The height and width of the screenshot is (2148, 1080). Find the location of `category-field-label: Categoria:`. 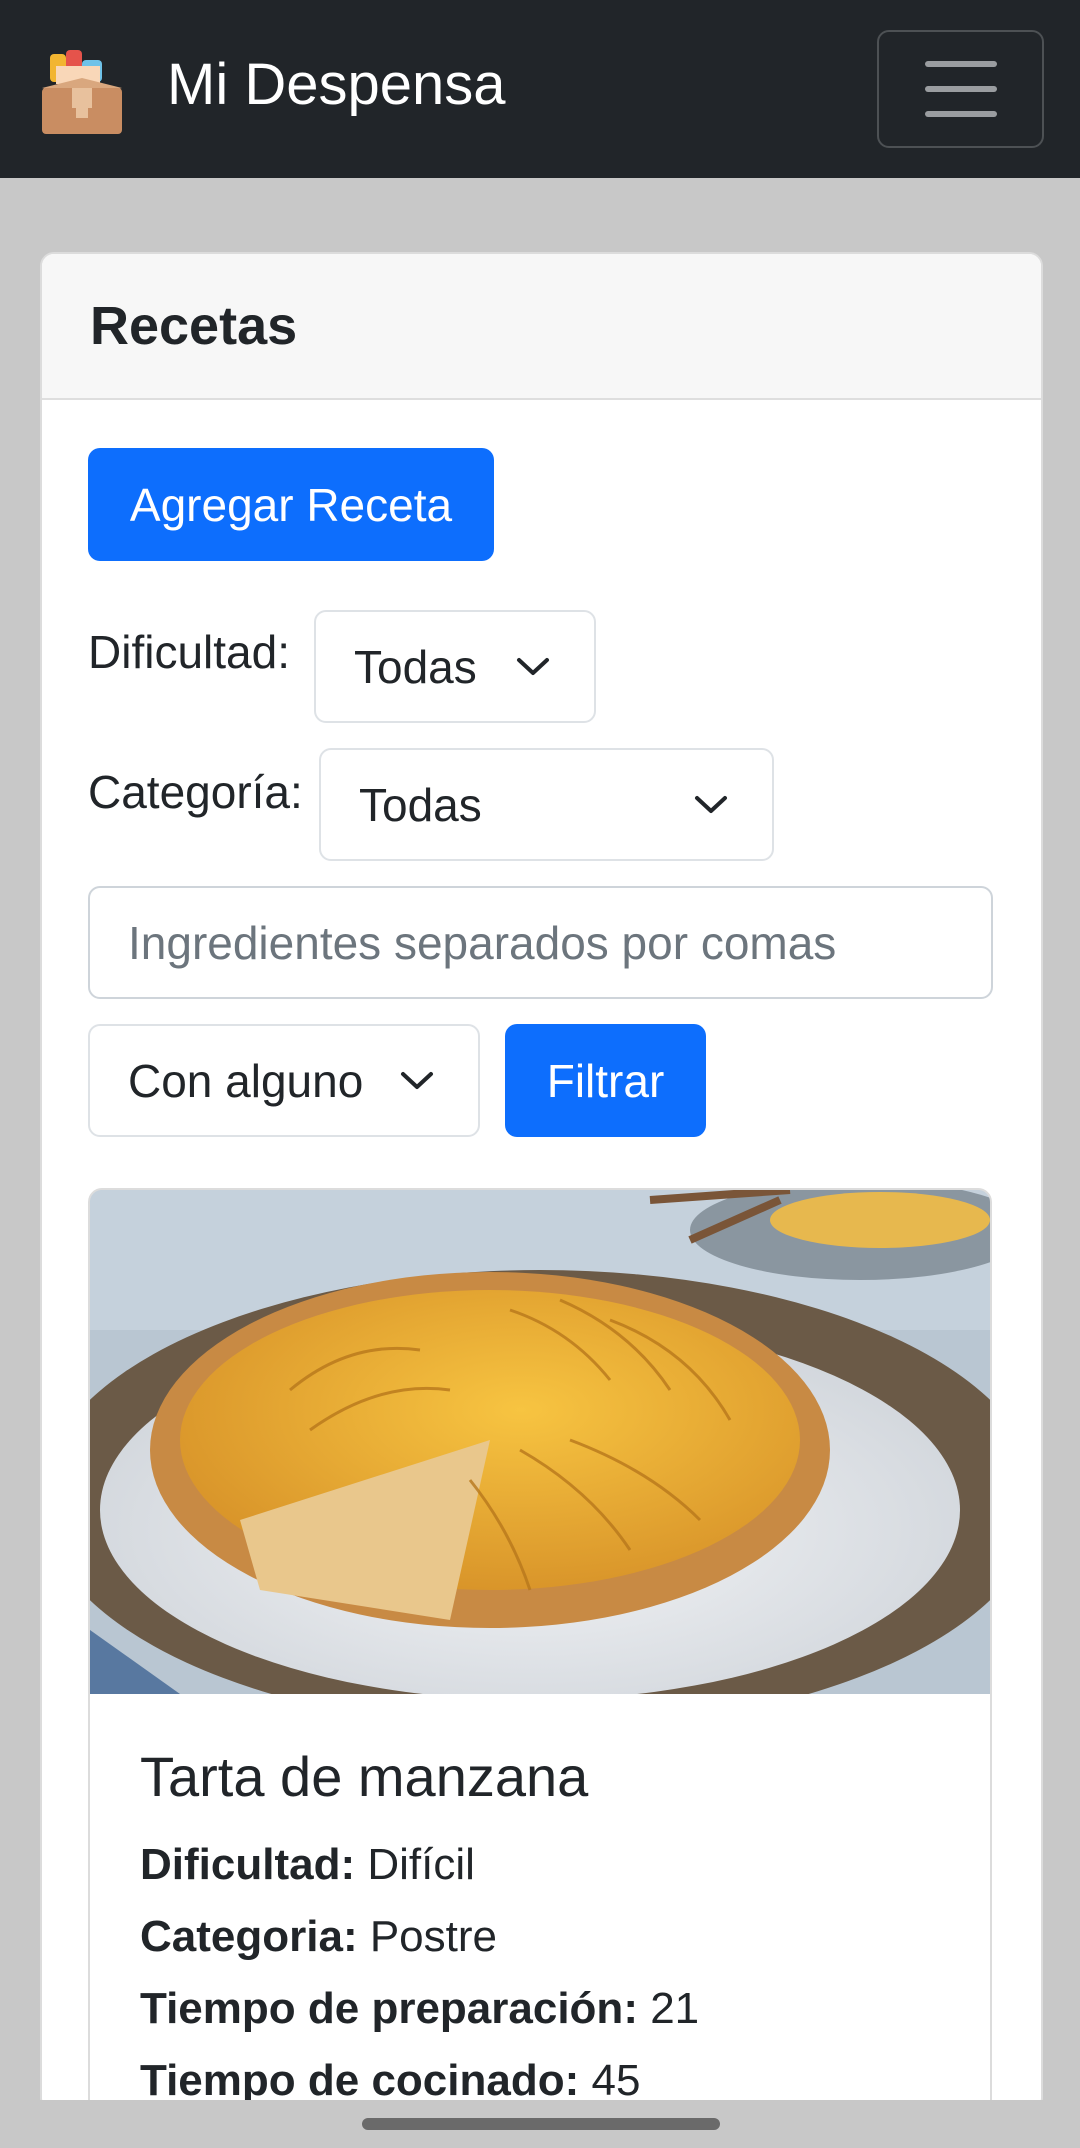

category-field-label: Categoria: is located at coordinates (249, 1936).